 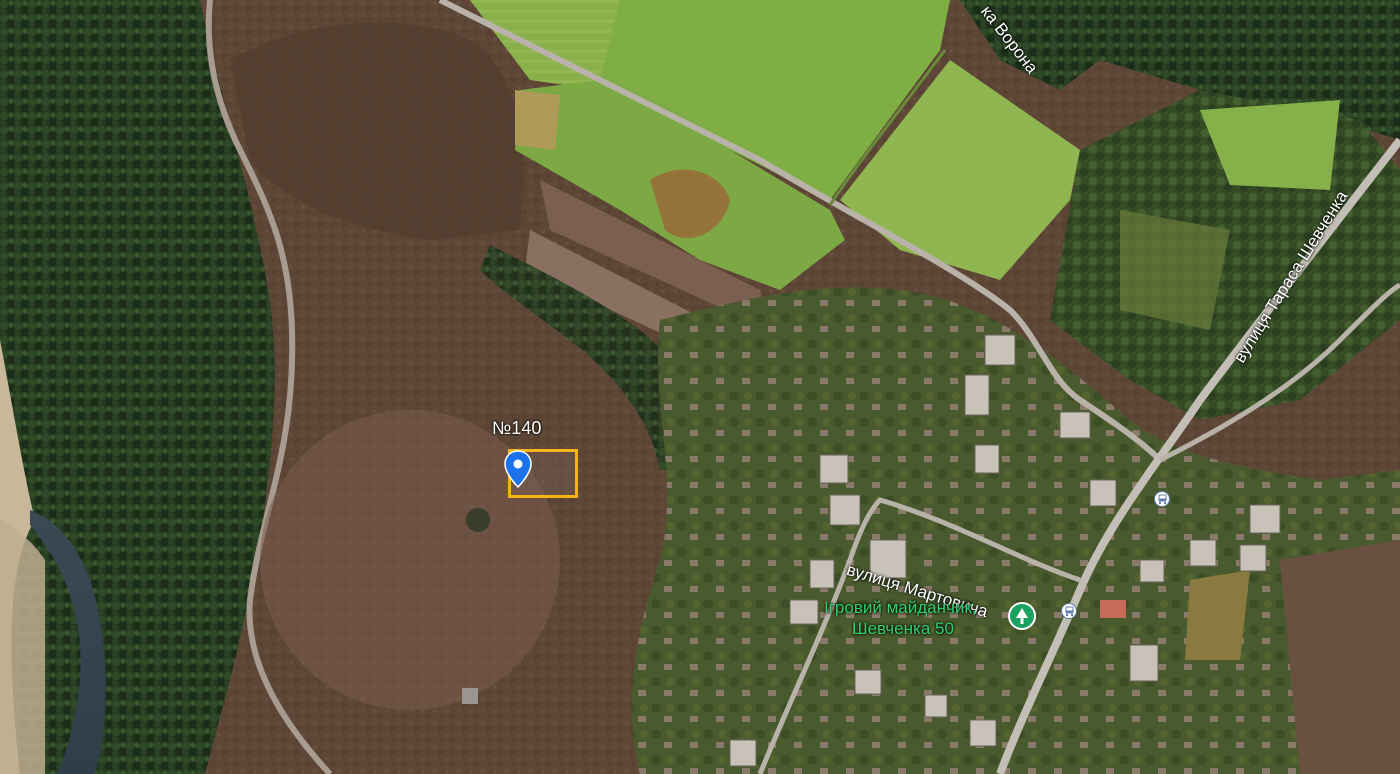 What do you see at coordinates (900, 607) in the screenshot?
I see `poi-name-line1: Ігровий майданчик,` at bounding box center [900, 607].